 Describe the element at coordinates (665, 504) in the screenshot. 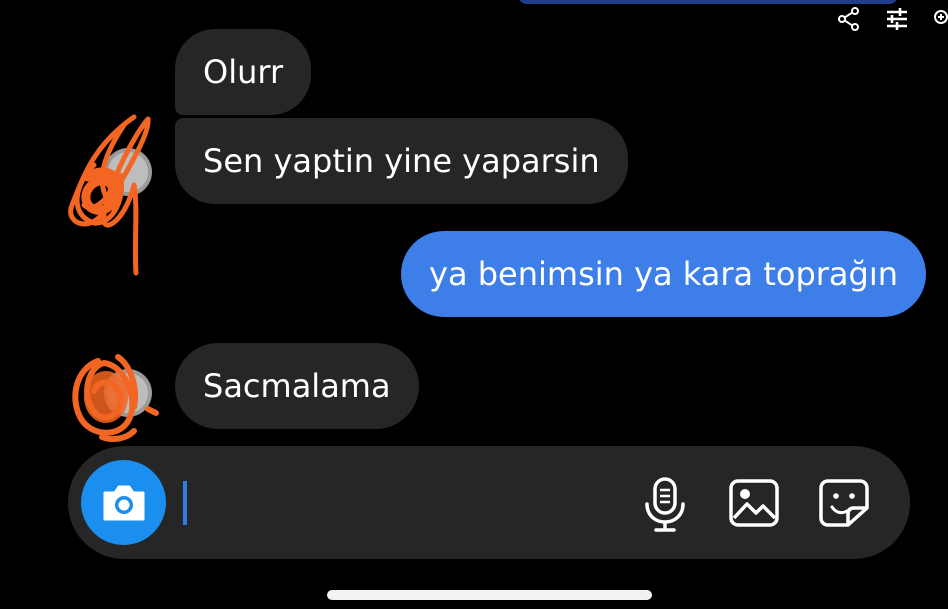

I see `microphone-icon` at that location.